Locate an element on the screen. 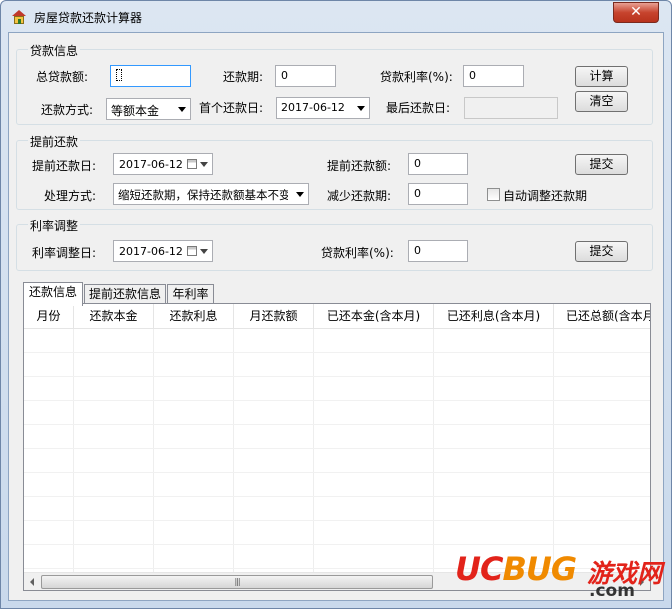  auto-adjust-checkbox is located at coordinates (493, 194).